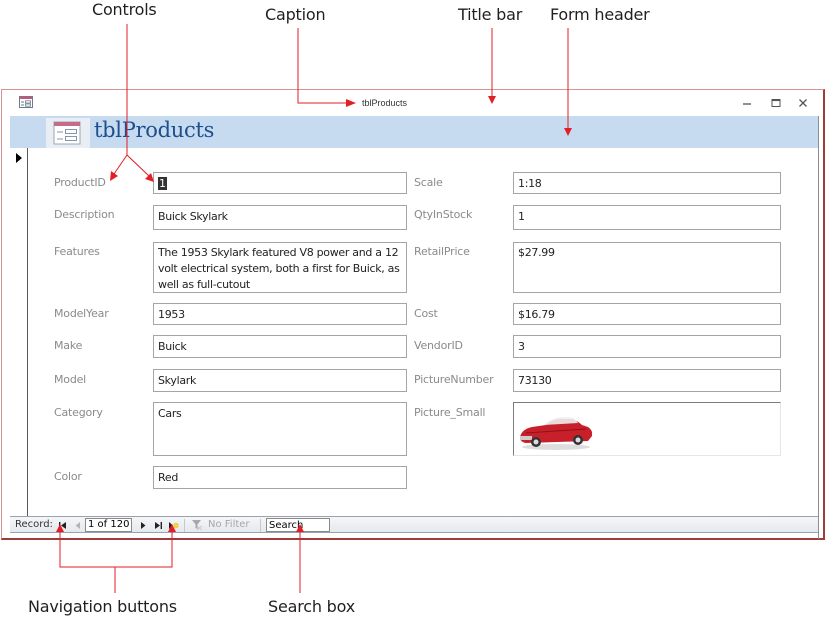  What do you see at coordinates (77, 251) in the screenshot?
I see `label-features: Features` at bounding box center [77, 251].